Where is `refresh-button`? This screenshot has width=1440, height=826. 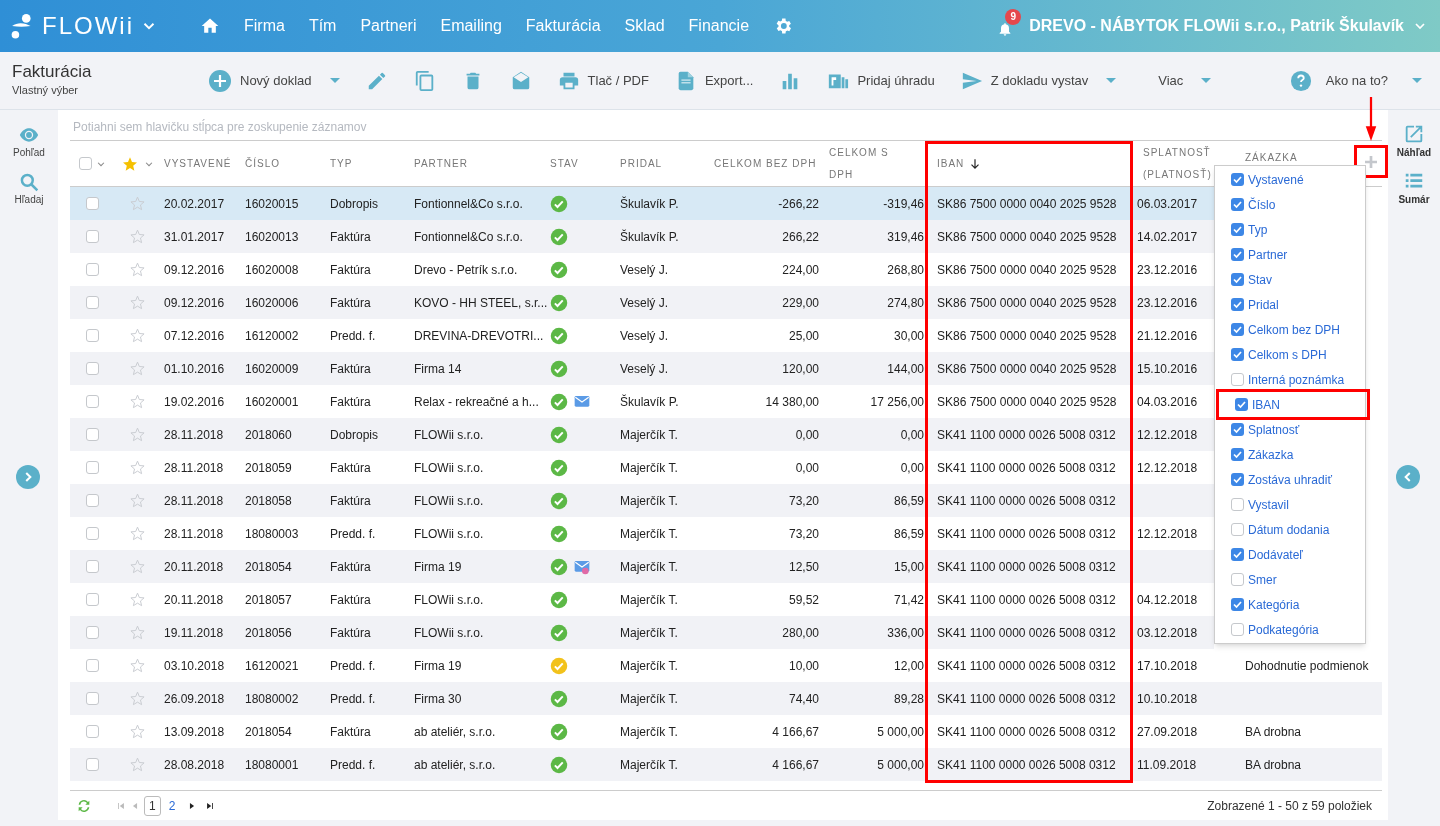 refresh-button is located at coordinates (84, 805).